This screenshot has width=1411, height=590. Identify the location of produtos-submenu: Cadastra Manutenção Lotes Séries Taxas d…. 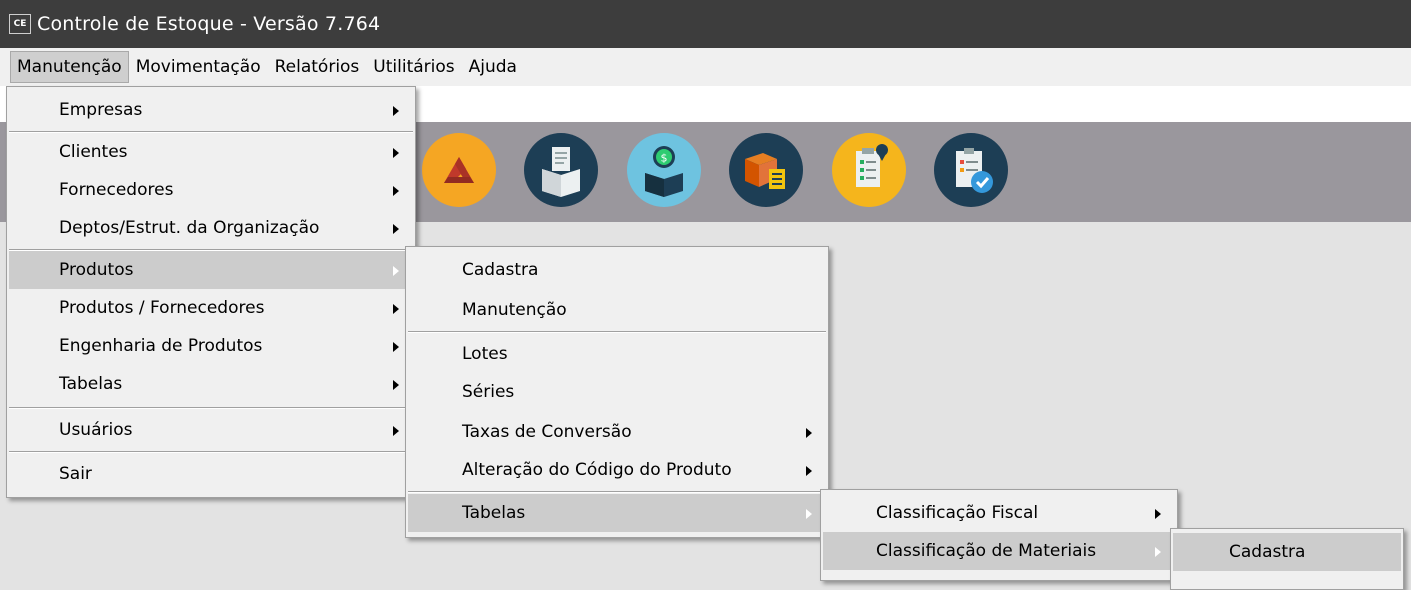
(617, 392).